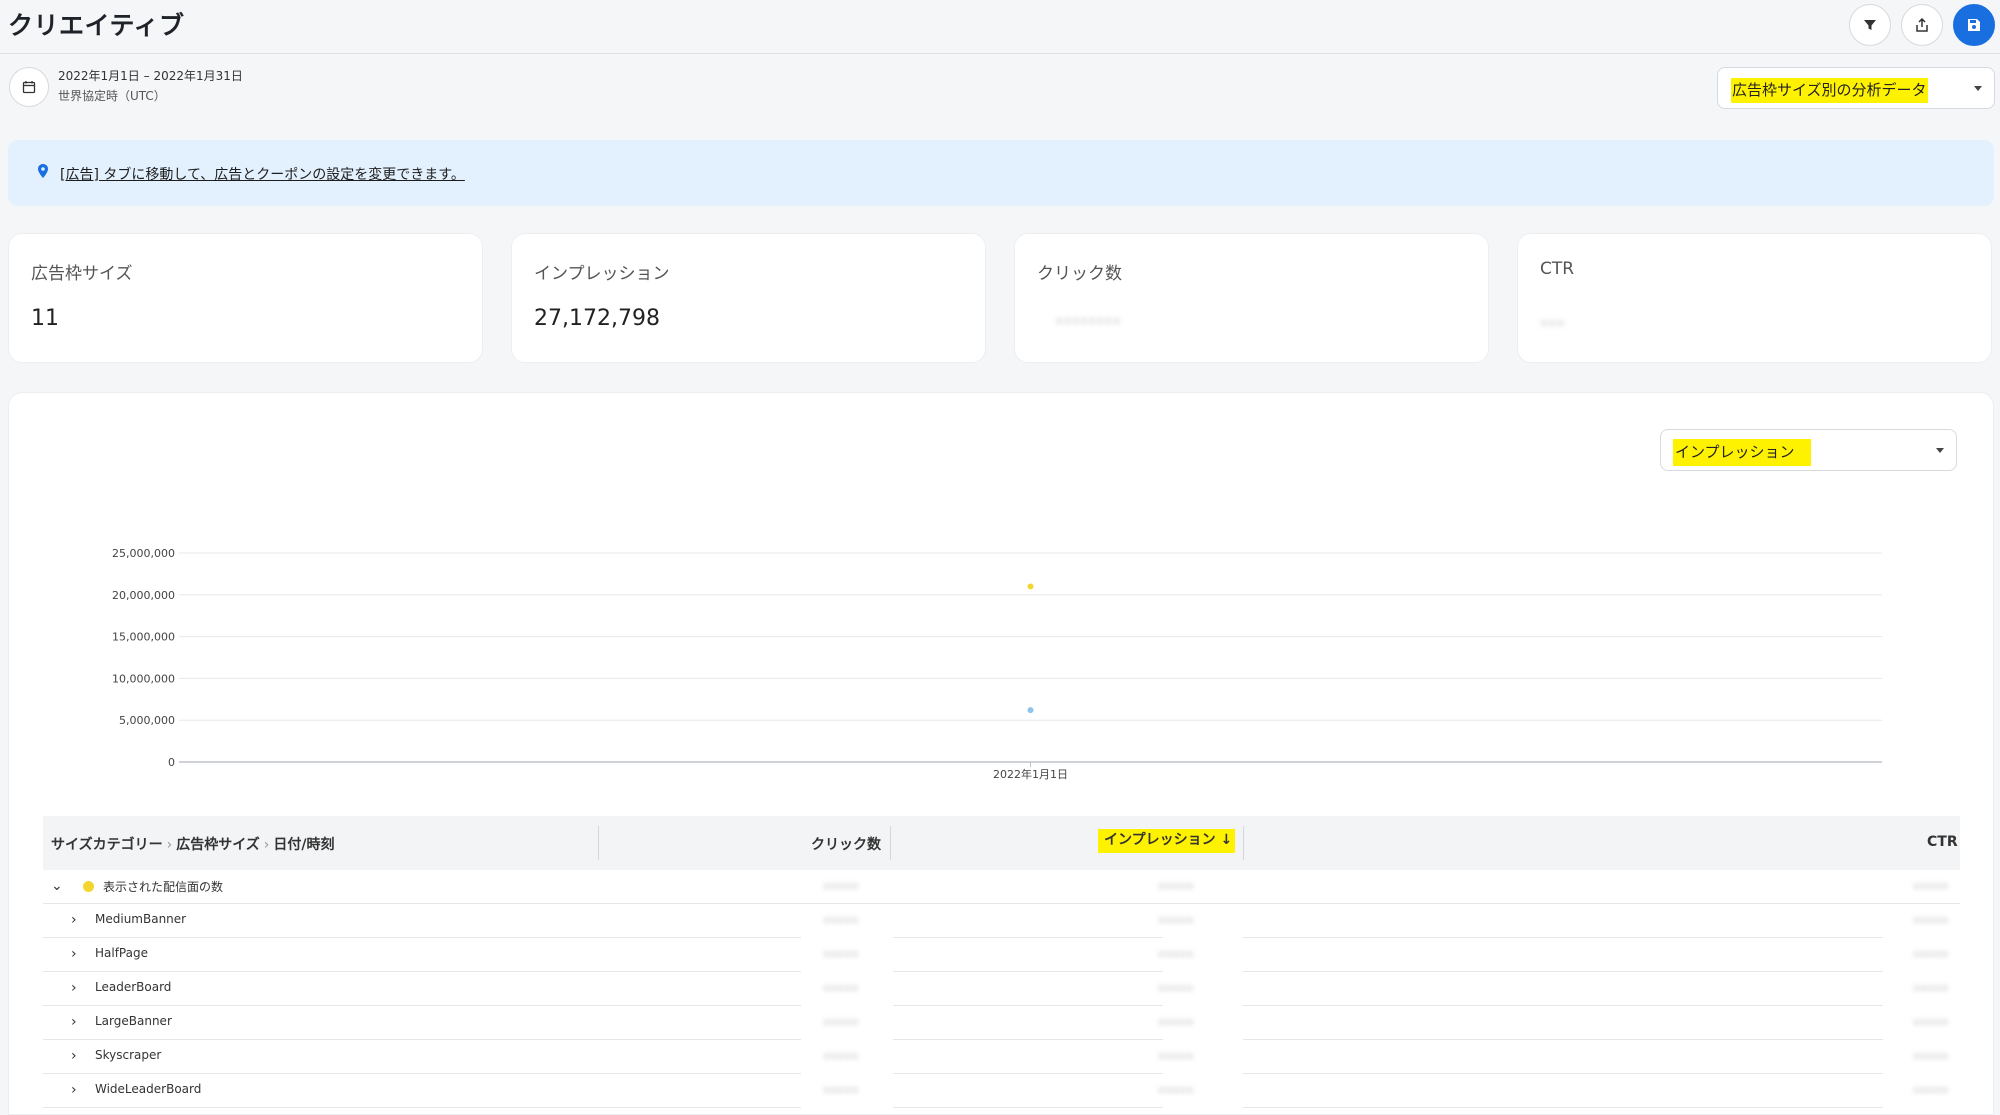 This screenshot has height=1115, width=2000. I want to click on chevron-down-icon: ⌄, so click(57, 886).